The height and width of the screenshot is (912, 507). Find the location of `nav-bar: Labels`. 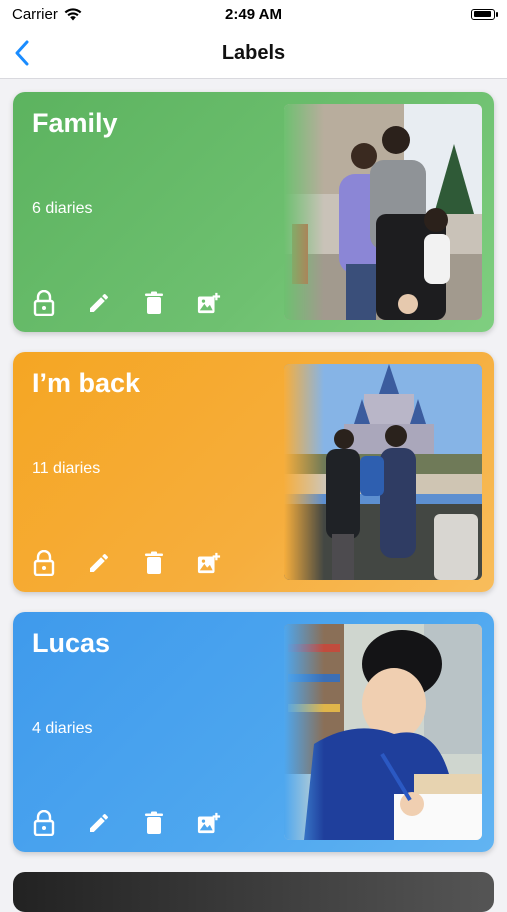

nav-bar: Labels is located at coordinates (253, 53).